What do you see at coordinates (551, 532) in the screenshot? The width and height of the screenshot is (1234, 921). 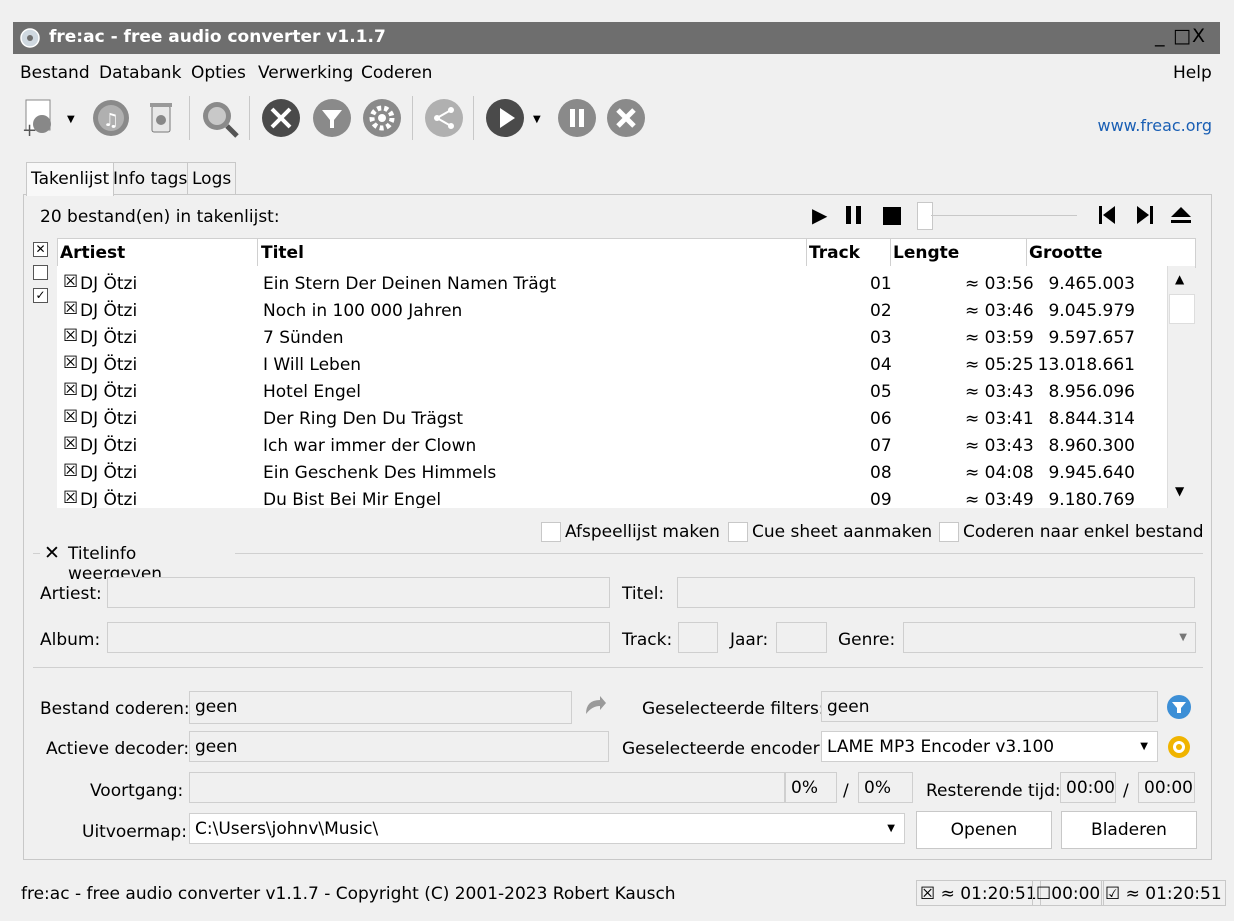 I see `playlist-checkbox` at bounding box center [551, 532].